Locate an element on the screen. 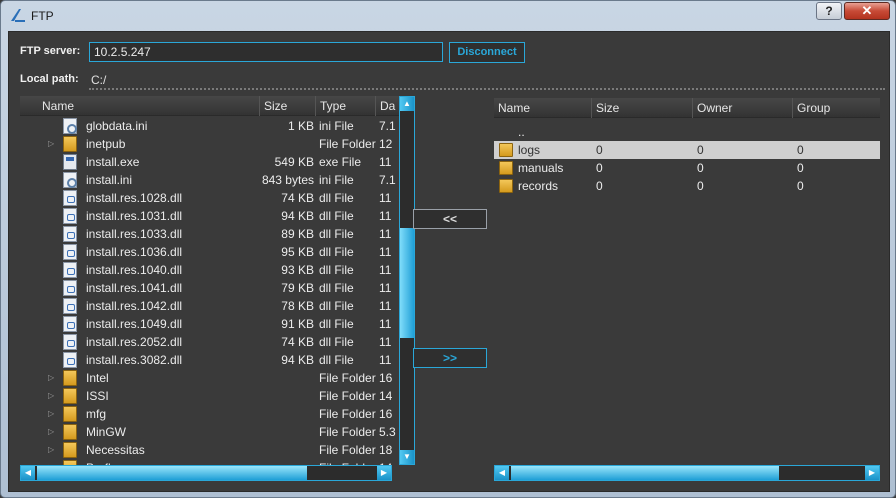 This screenshot has height=498, width=896. column-header-type: Type is located at coordinates (346, 106).